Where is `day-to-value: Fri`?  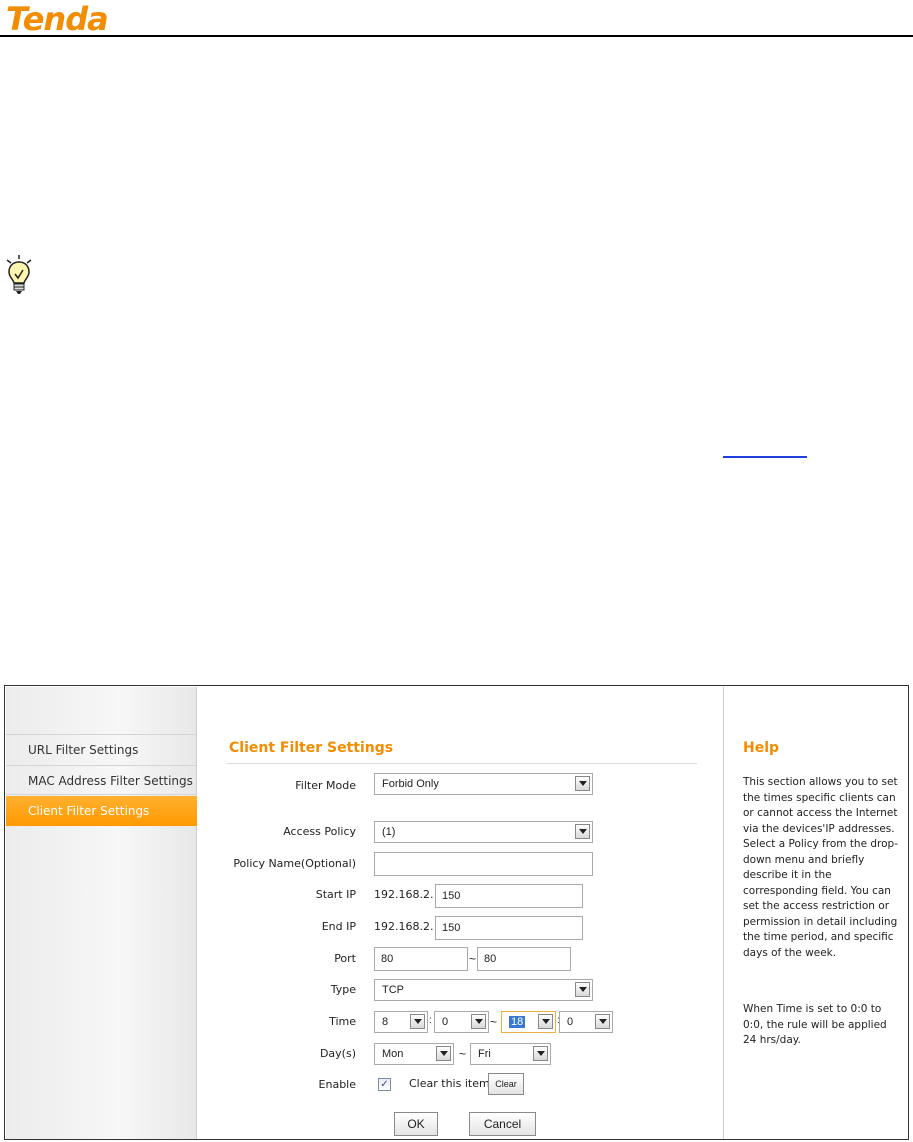
day-to-value: Fri is located at coordinates (484, 1054).